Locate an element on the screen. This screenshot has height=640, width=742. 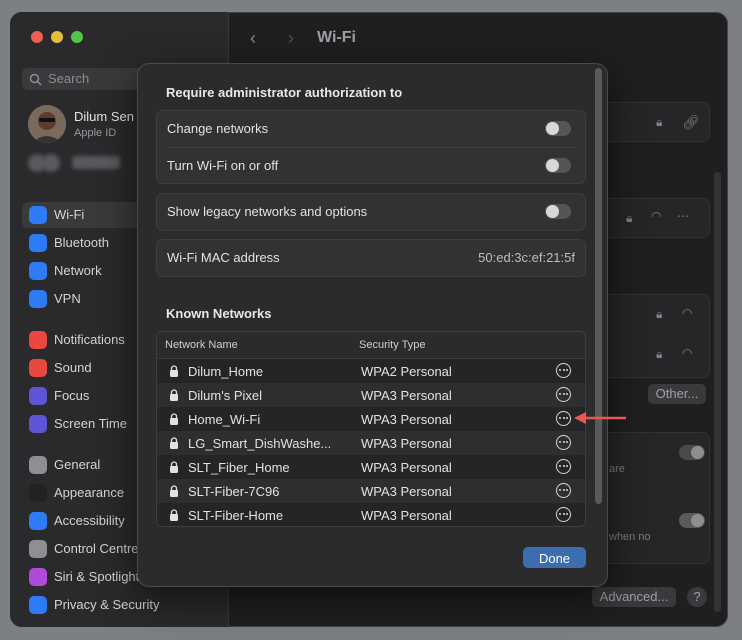
profile-subtitle: Apple ID is located at coordinates (95, 133).